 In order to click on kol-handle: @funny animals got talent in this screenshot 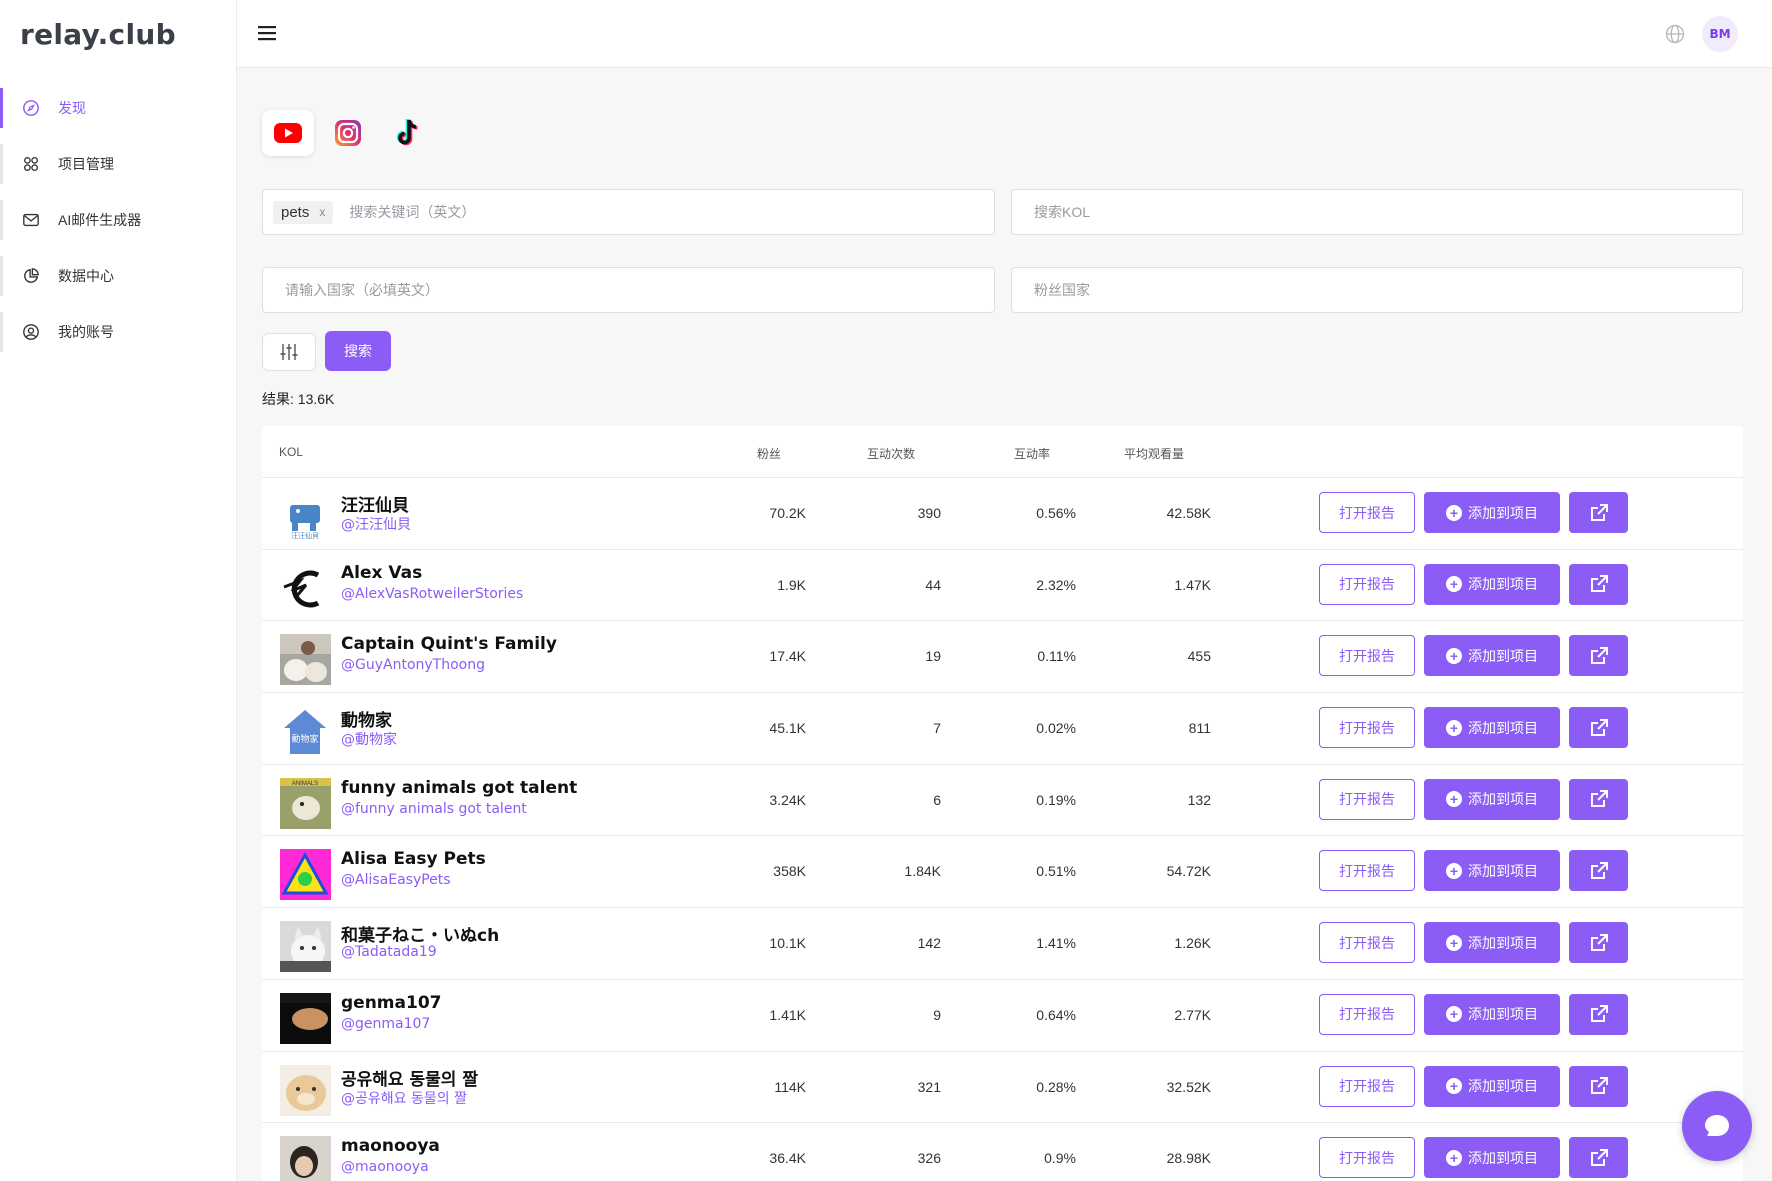, I will do `click(434, 809)`.